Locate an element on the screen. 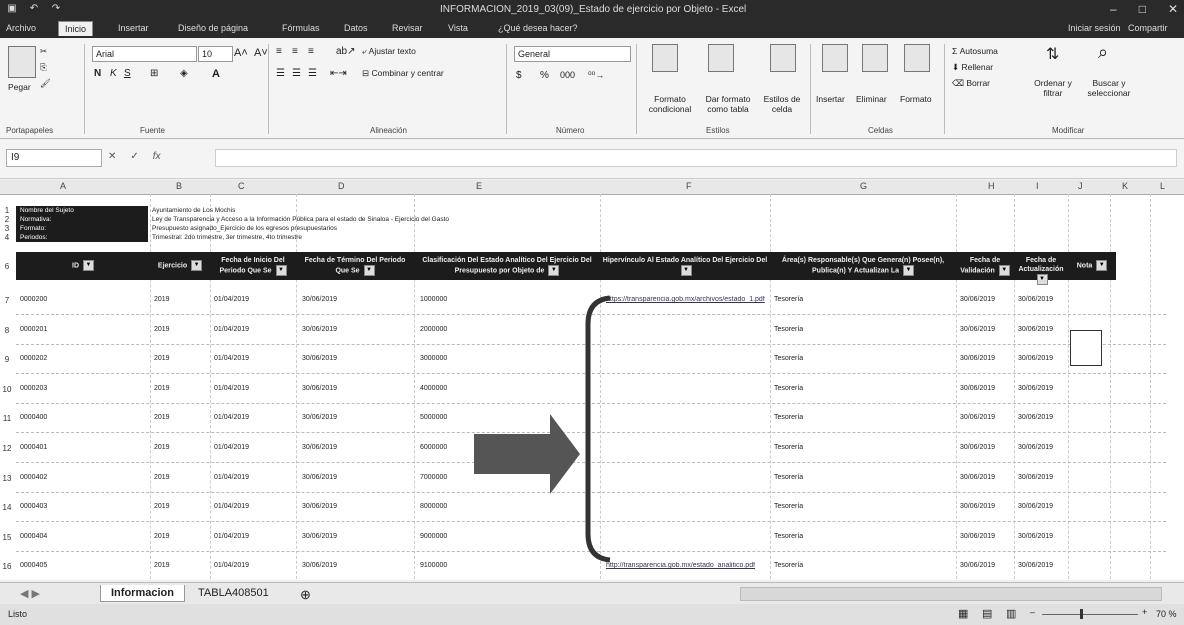 This screenshot has width=1184, height=625. bold-button: N is located at coordinates (97, 73).